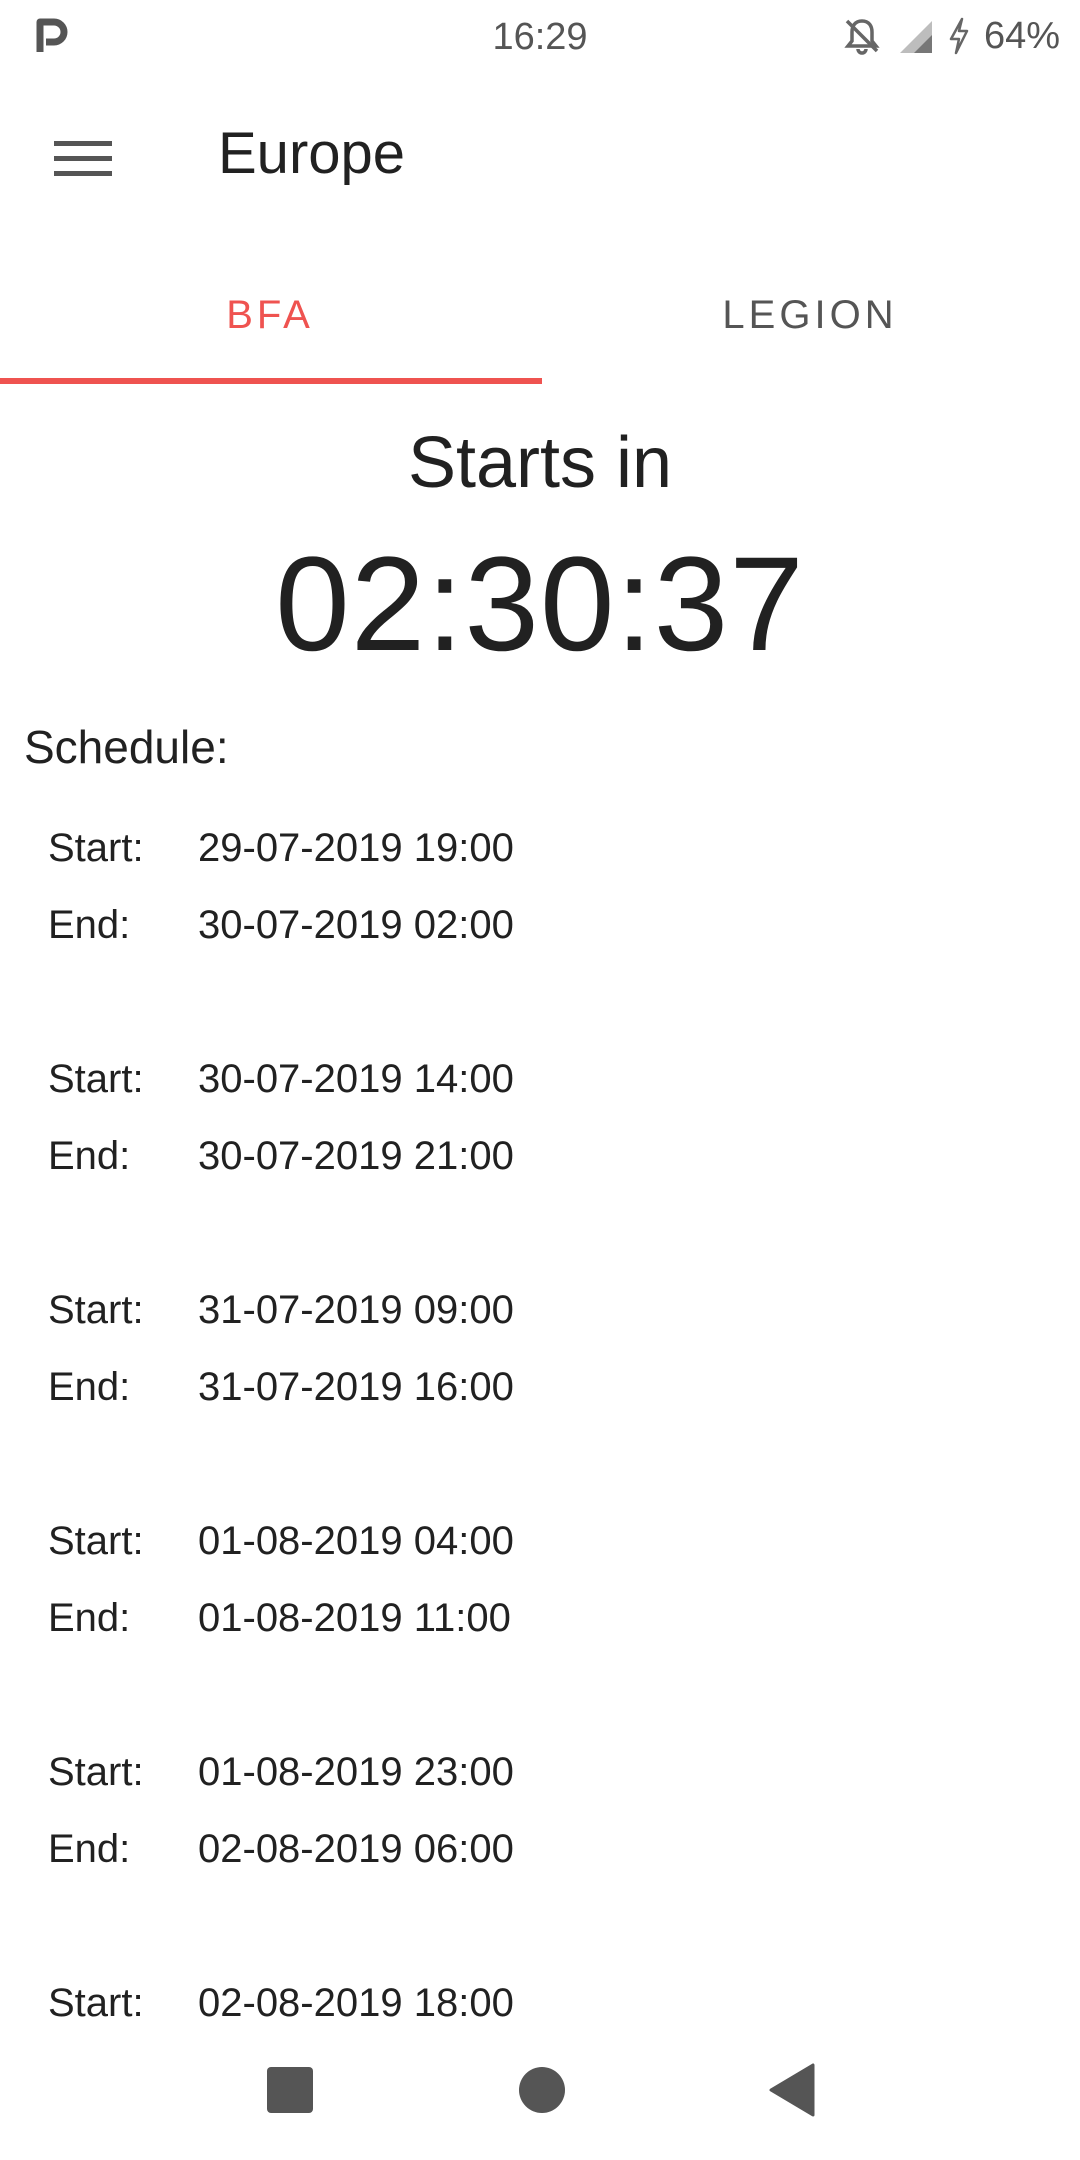 The width and height of the screenshot is (1080, 2160). What do you see at coordinates (270, 315) in the screenshot?
I see `tab-bfa: BFA` at bounding box center [270, 315].